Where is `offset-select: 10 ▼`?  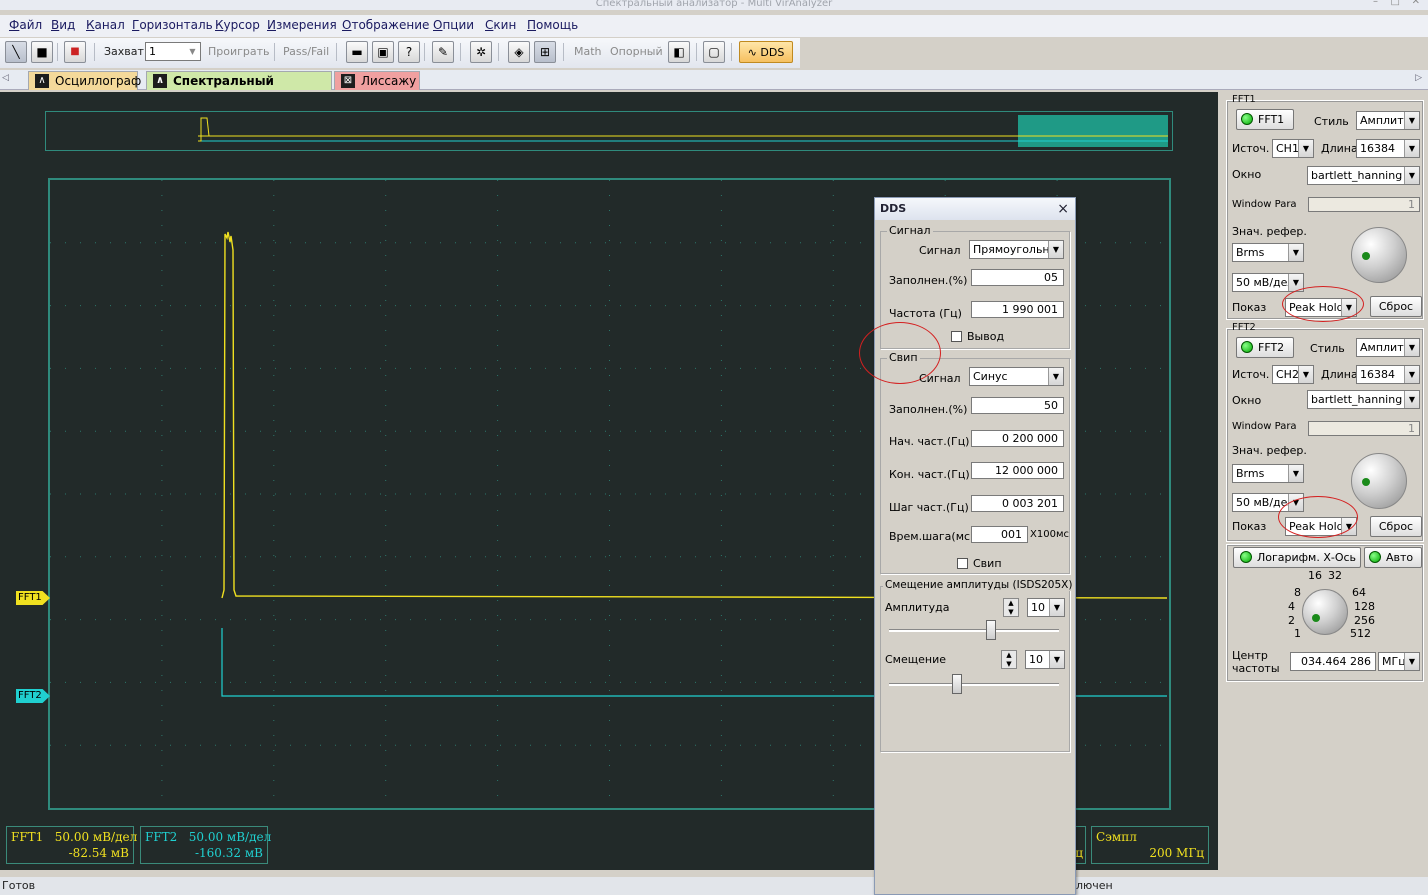
offset-select: 10 ▼ is located at coordinates (1045, 659).